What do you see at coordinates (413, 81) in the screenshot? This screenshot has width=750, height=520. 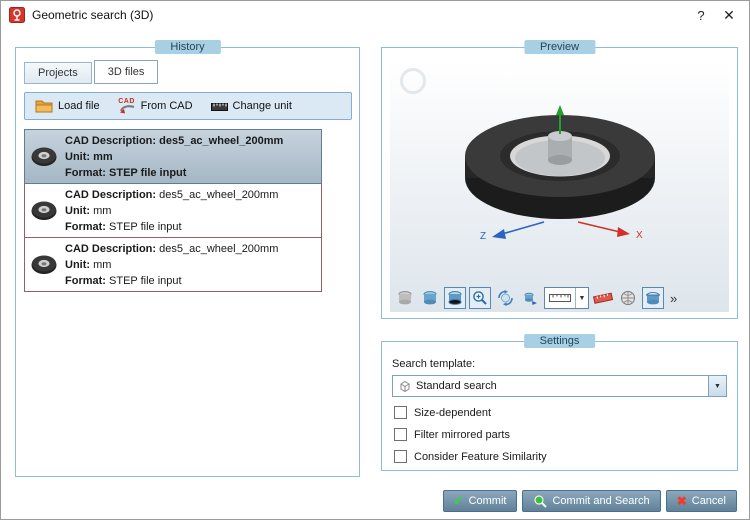 I see `watermark-logo` at bounding box center [413, 81].